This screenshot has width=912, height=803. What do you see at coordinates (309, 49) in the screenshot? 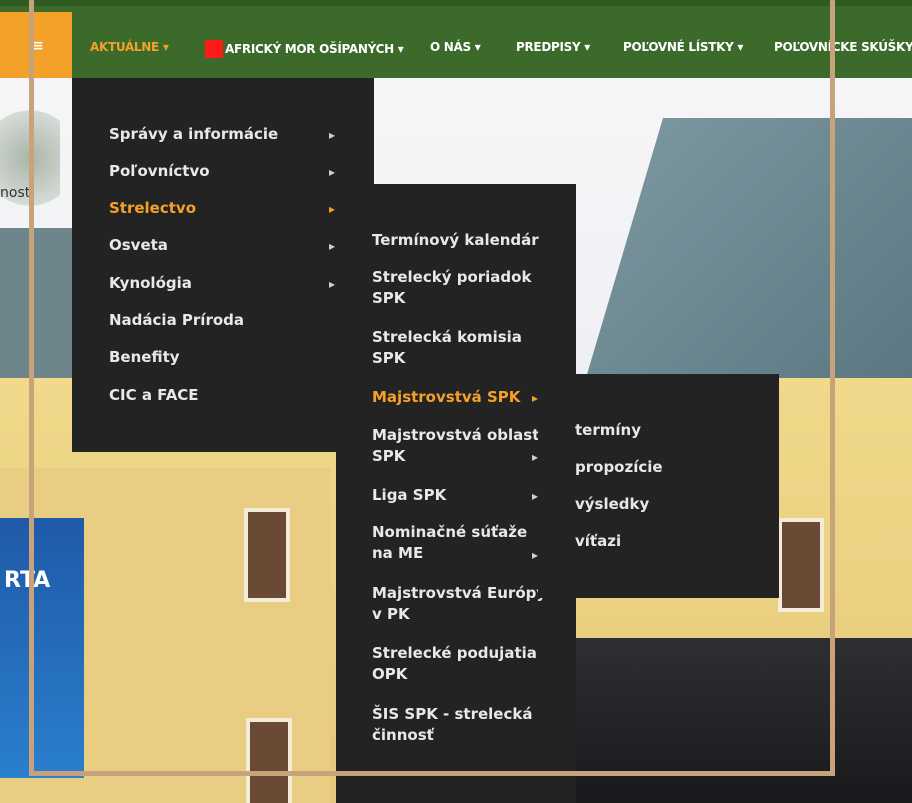
I see `nav-item-label: AFRICKÝ MOR OŠÍPANÝCH` at bounding box center [309, 49].